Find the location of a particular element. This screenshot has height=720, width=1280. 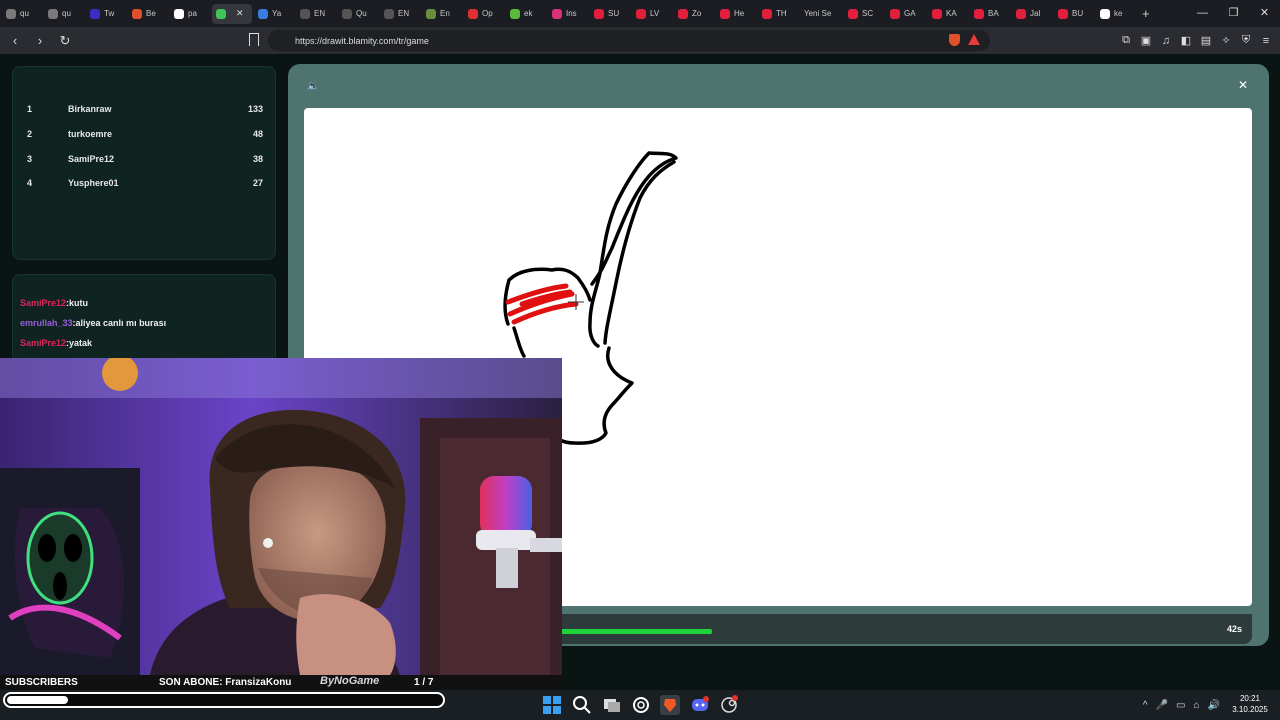

extension-toolbar: ⧉ ▣ ♫ ◧ ▤ ✧ ⛨ ≡ is located at coordinates (1196, 40).